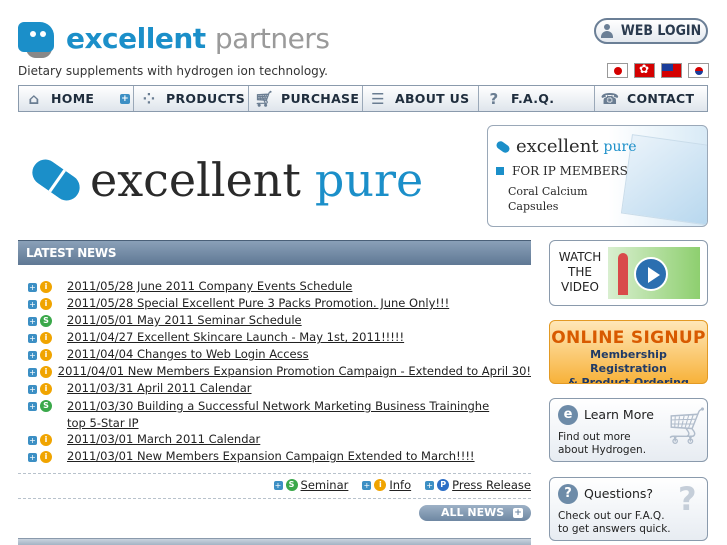 The width and height of the screenshot is (727, 545). Describe the element at coordinates (687, 499) in the screenshot. I see `large-question-icon: ?` at that location.